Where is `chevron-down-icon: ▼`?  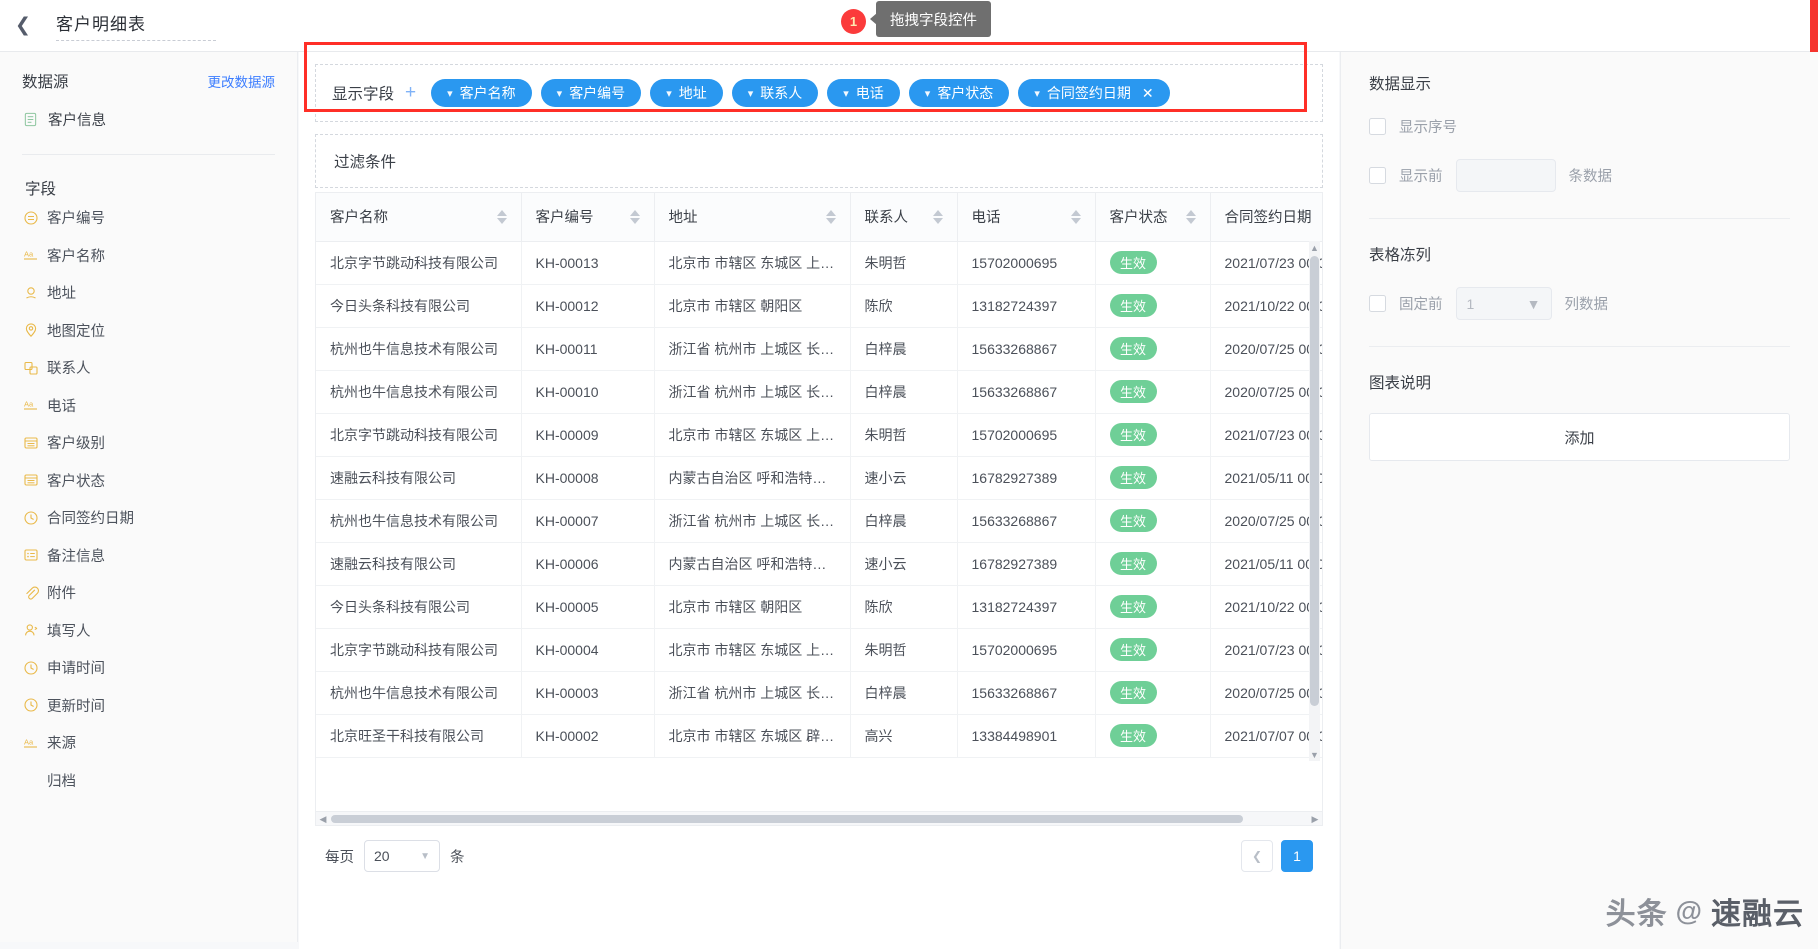 chevron-down-icon: ▼ is located at coordinates (425, 856).